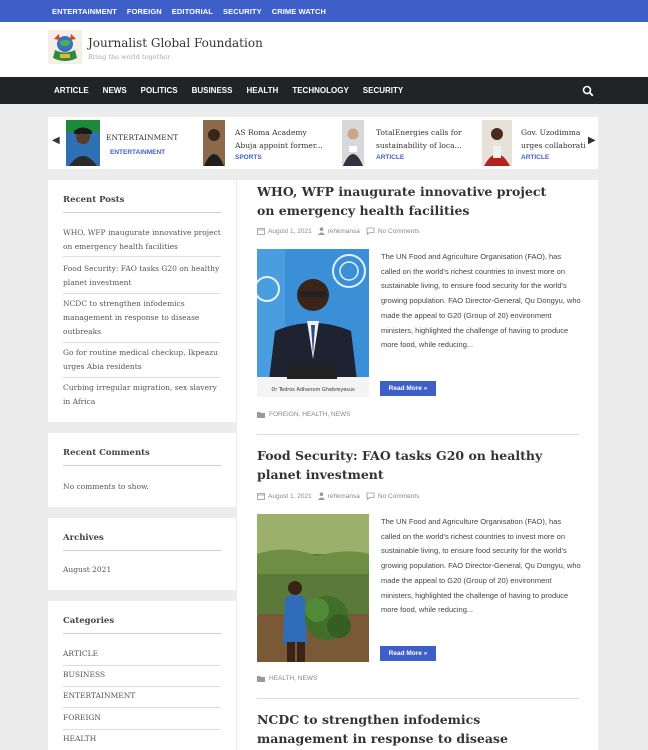 The image size is (648, 750). I want to click on recent-comments-widget: Recent Comments No comments to show., so click(142, 470).